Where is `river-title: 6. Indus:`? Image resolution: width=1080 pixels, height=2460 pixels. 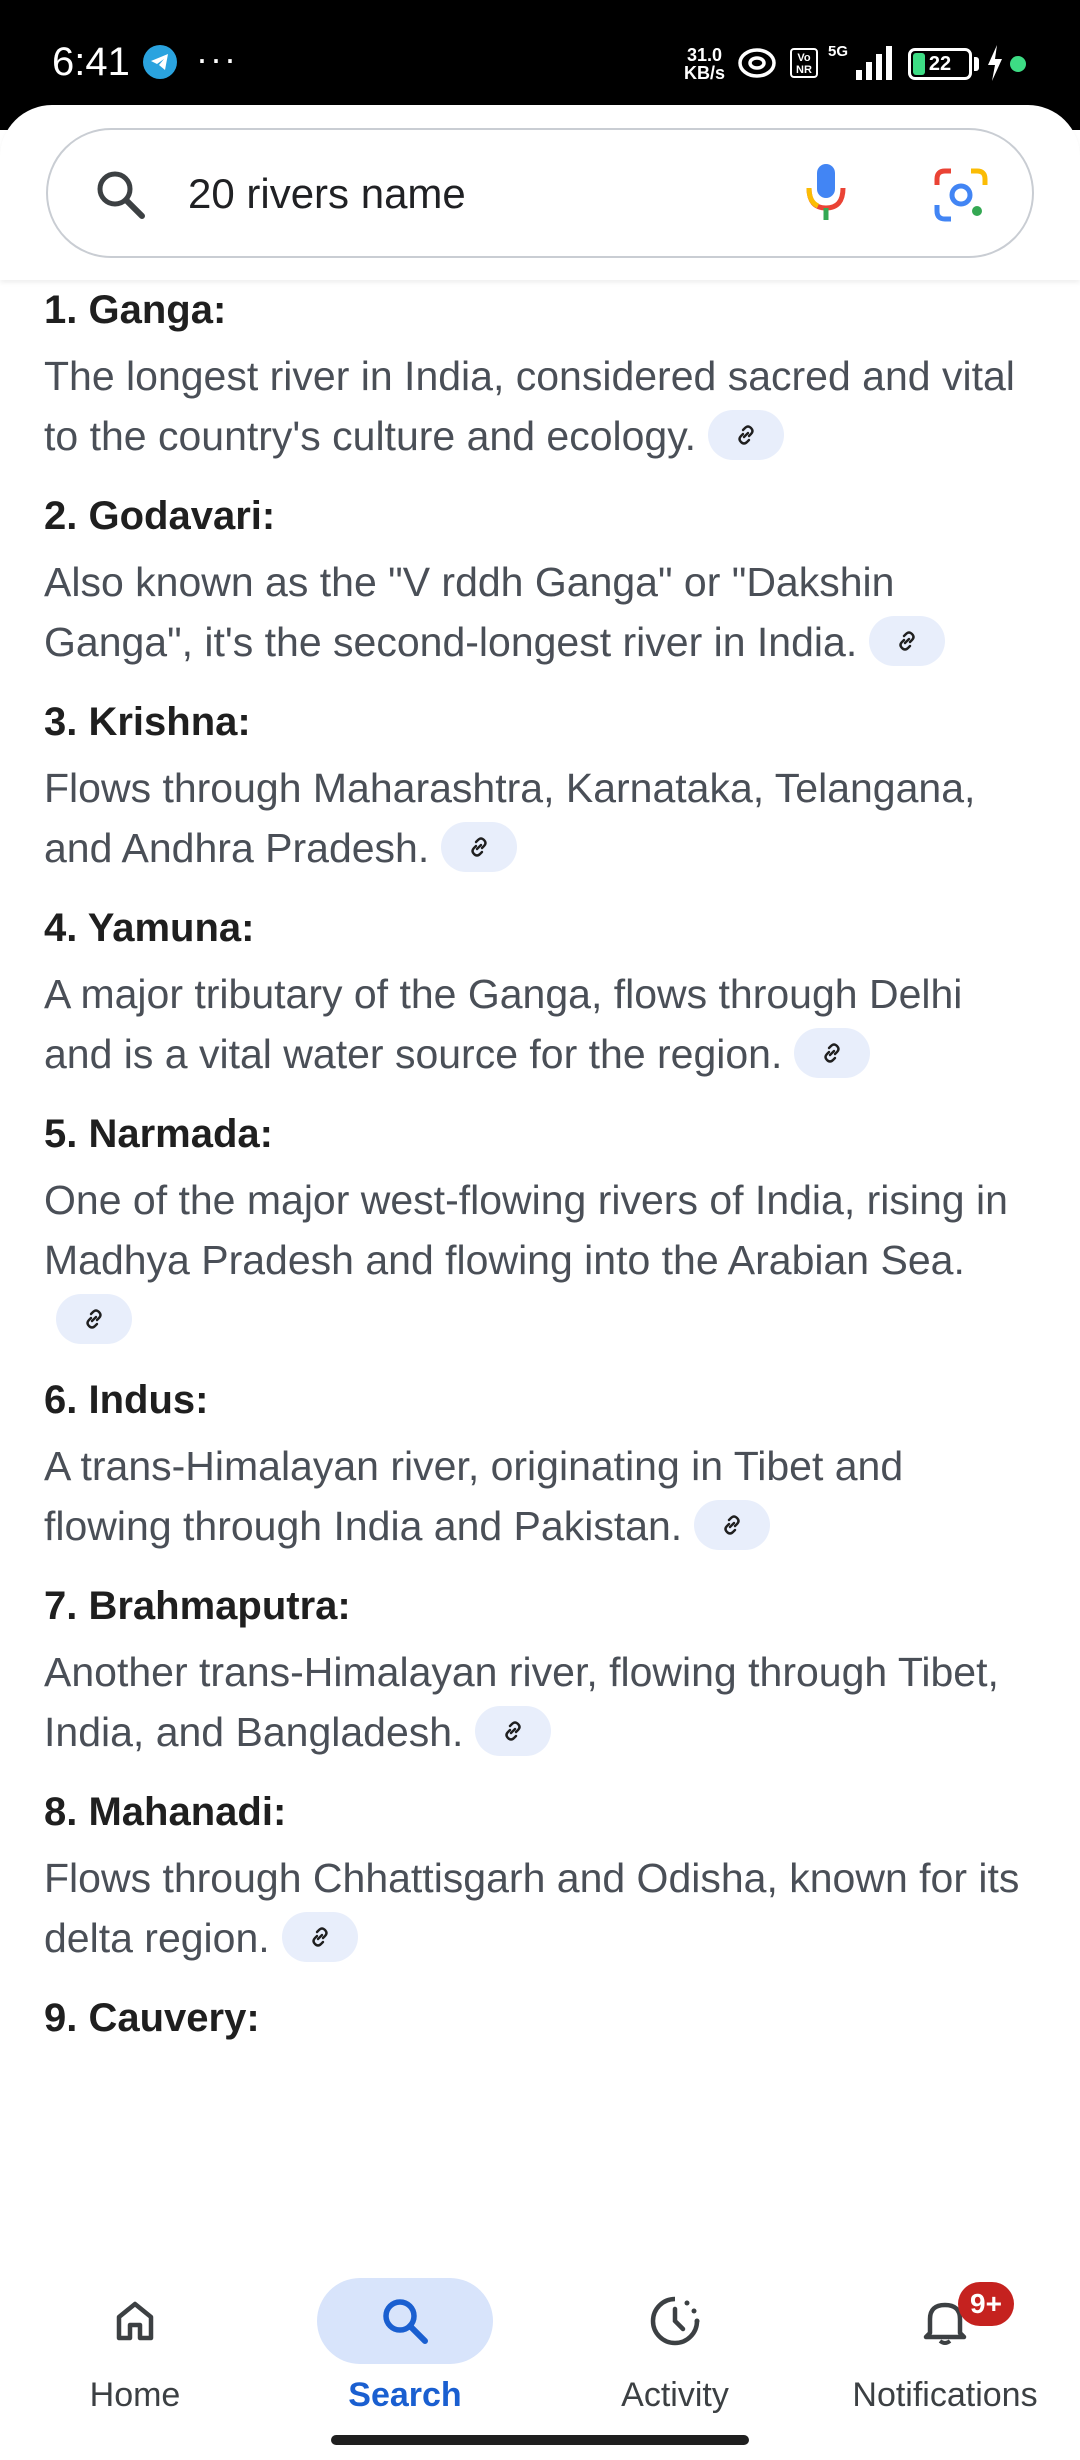 river-title: 6. Indus: is located at coordinates (126, 1400).